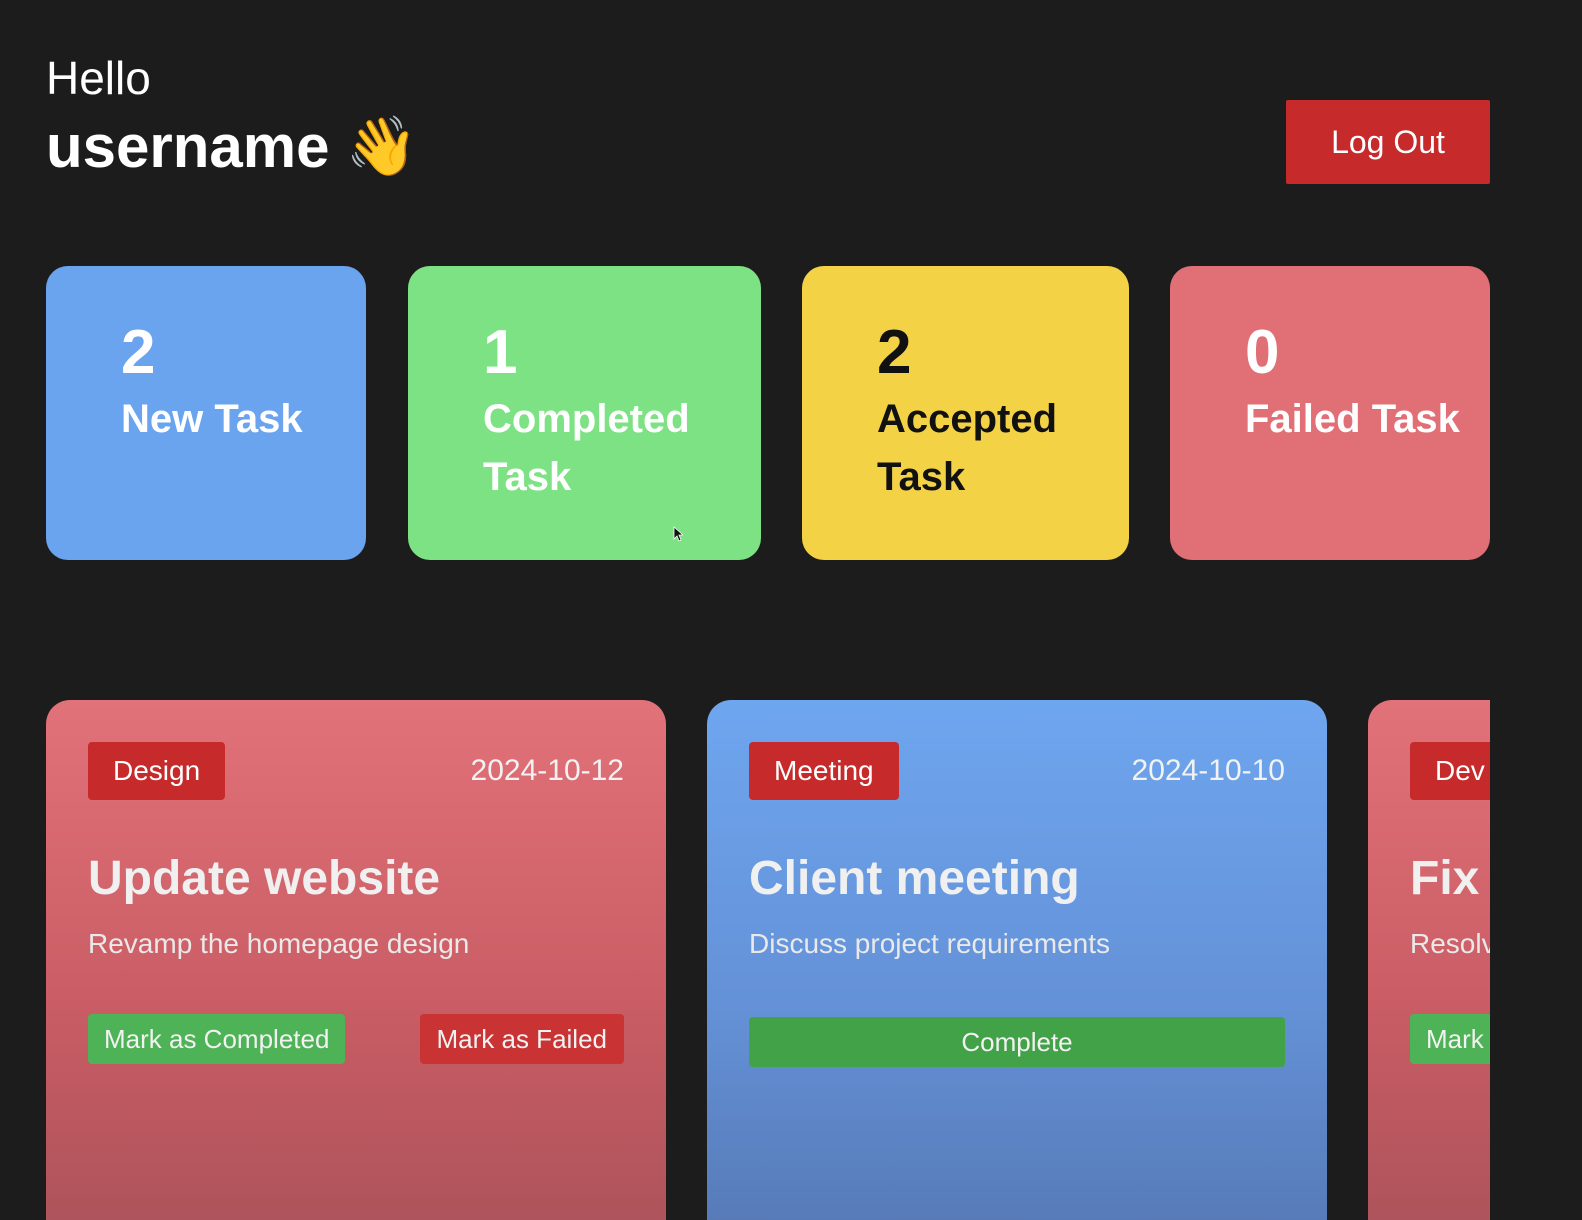  What do you see at coordinates (1017, 1042) in the screenshot?
I see `complete-button: Complete` at bounding box center [1017, 1042].